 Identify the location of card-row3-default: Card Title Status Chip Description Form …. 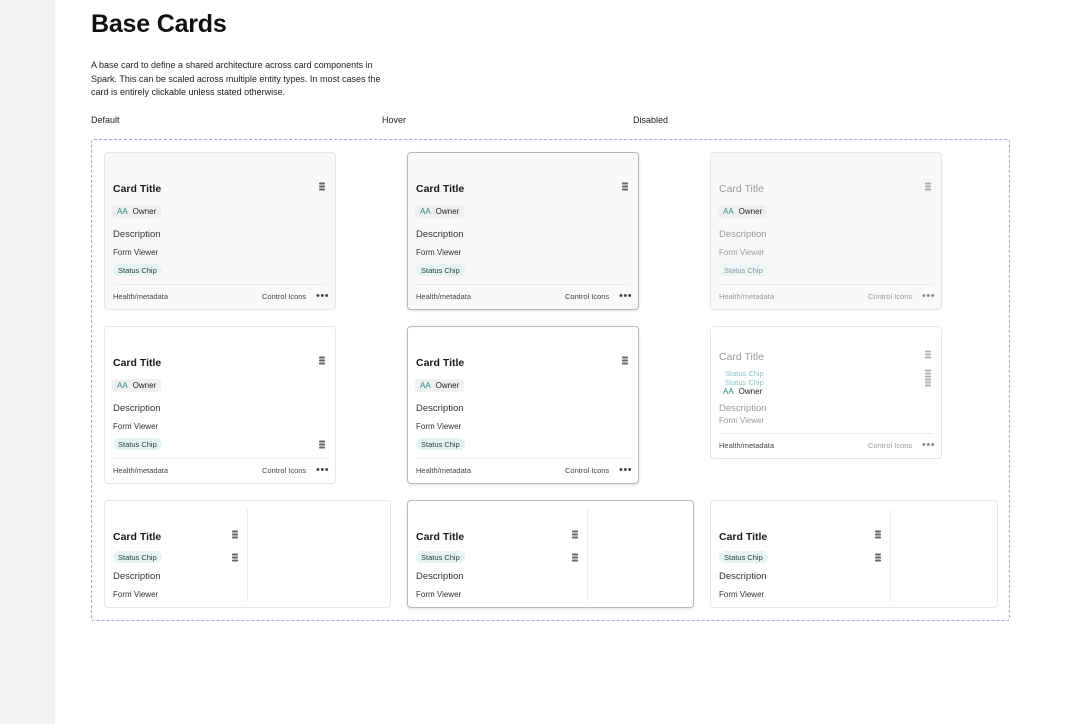
(247, 554).